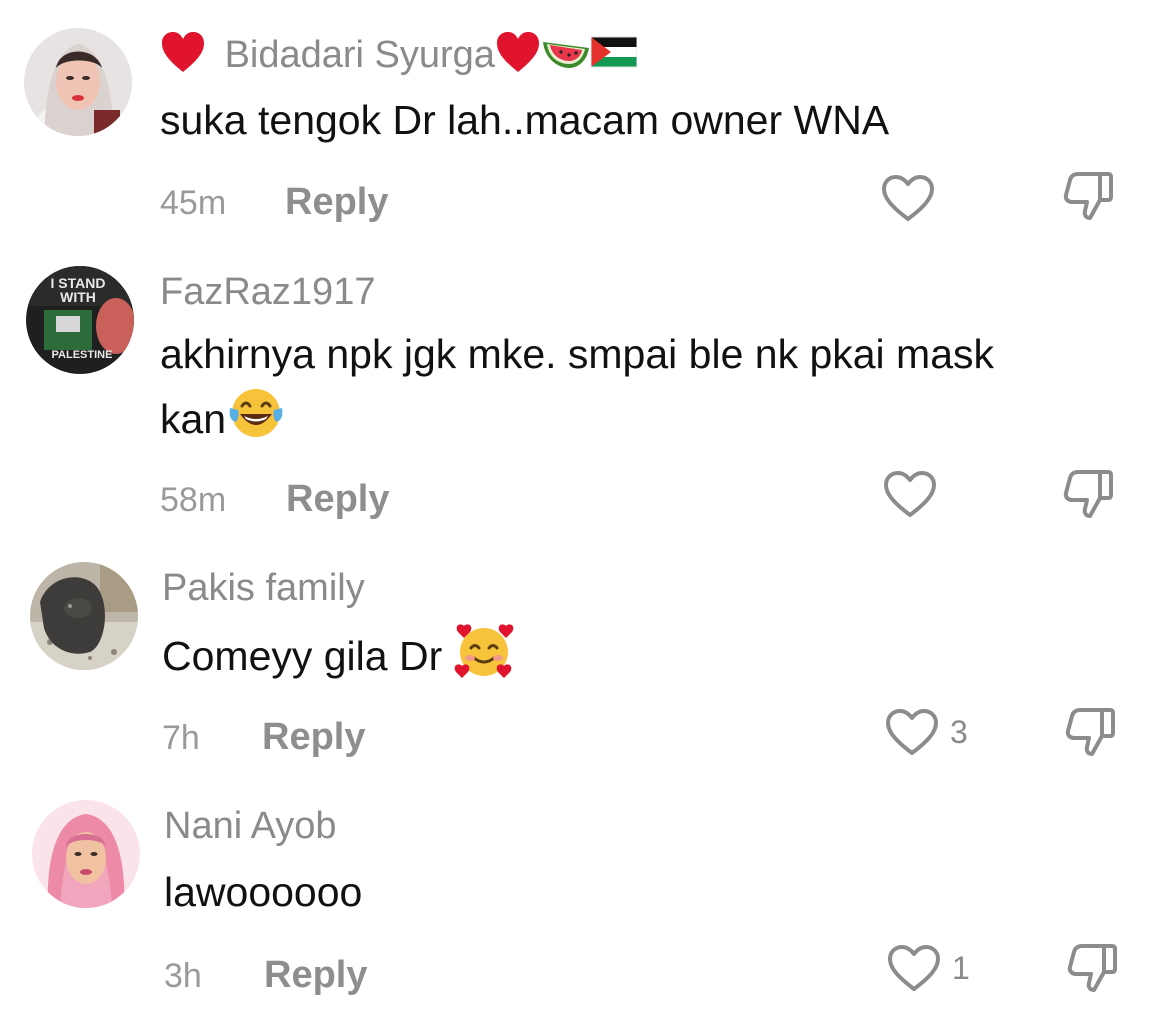 Image resolution: width=1158 pixels, height=1030 pixels. Describe the element at coordinates (78, 297) in the screenshot. I see `svg-text: WITH` at that location.